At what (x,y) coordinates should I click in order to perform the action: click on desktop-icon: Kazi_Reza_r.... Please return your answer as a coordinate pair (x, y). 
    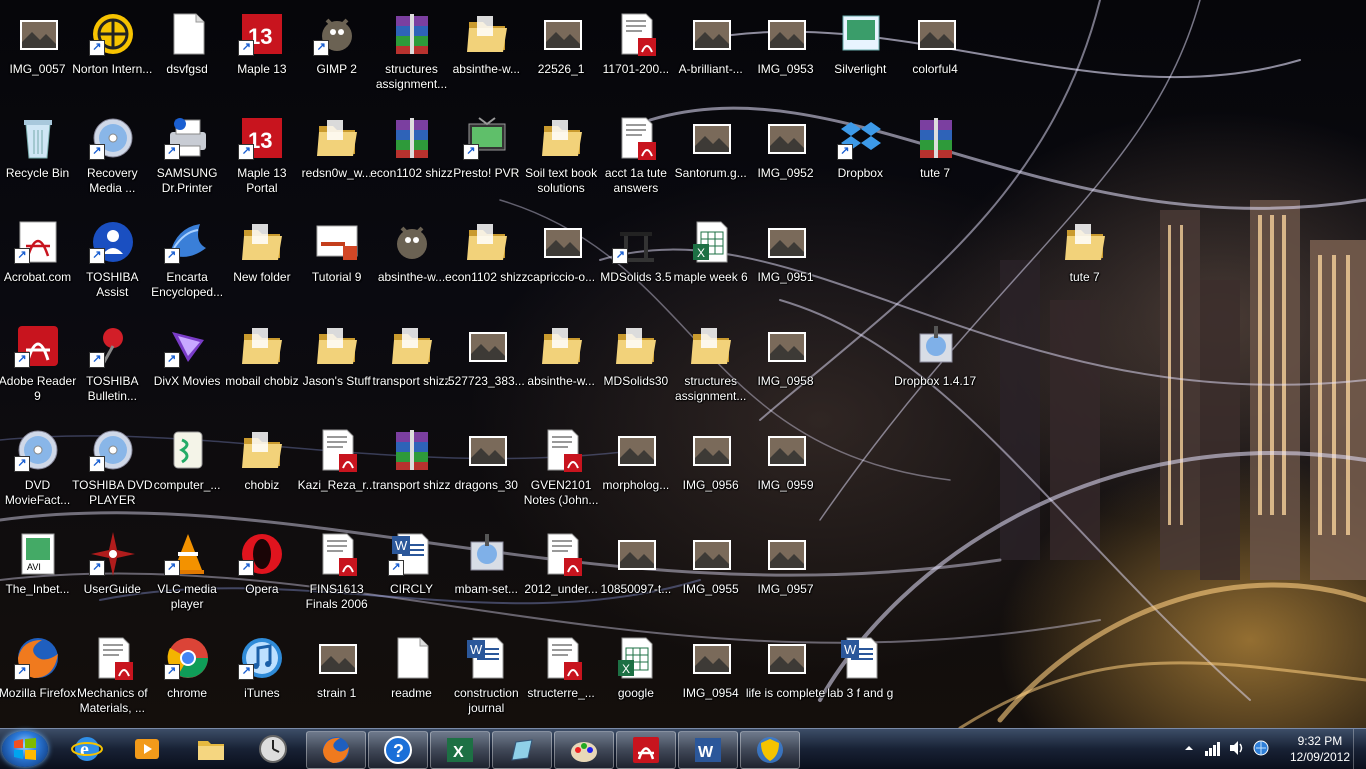
    Looking at the image, I should click on (337, 472).